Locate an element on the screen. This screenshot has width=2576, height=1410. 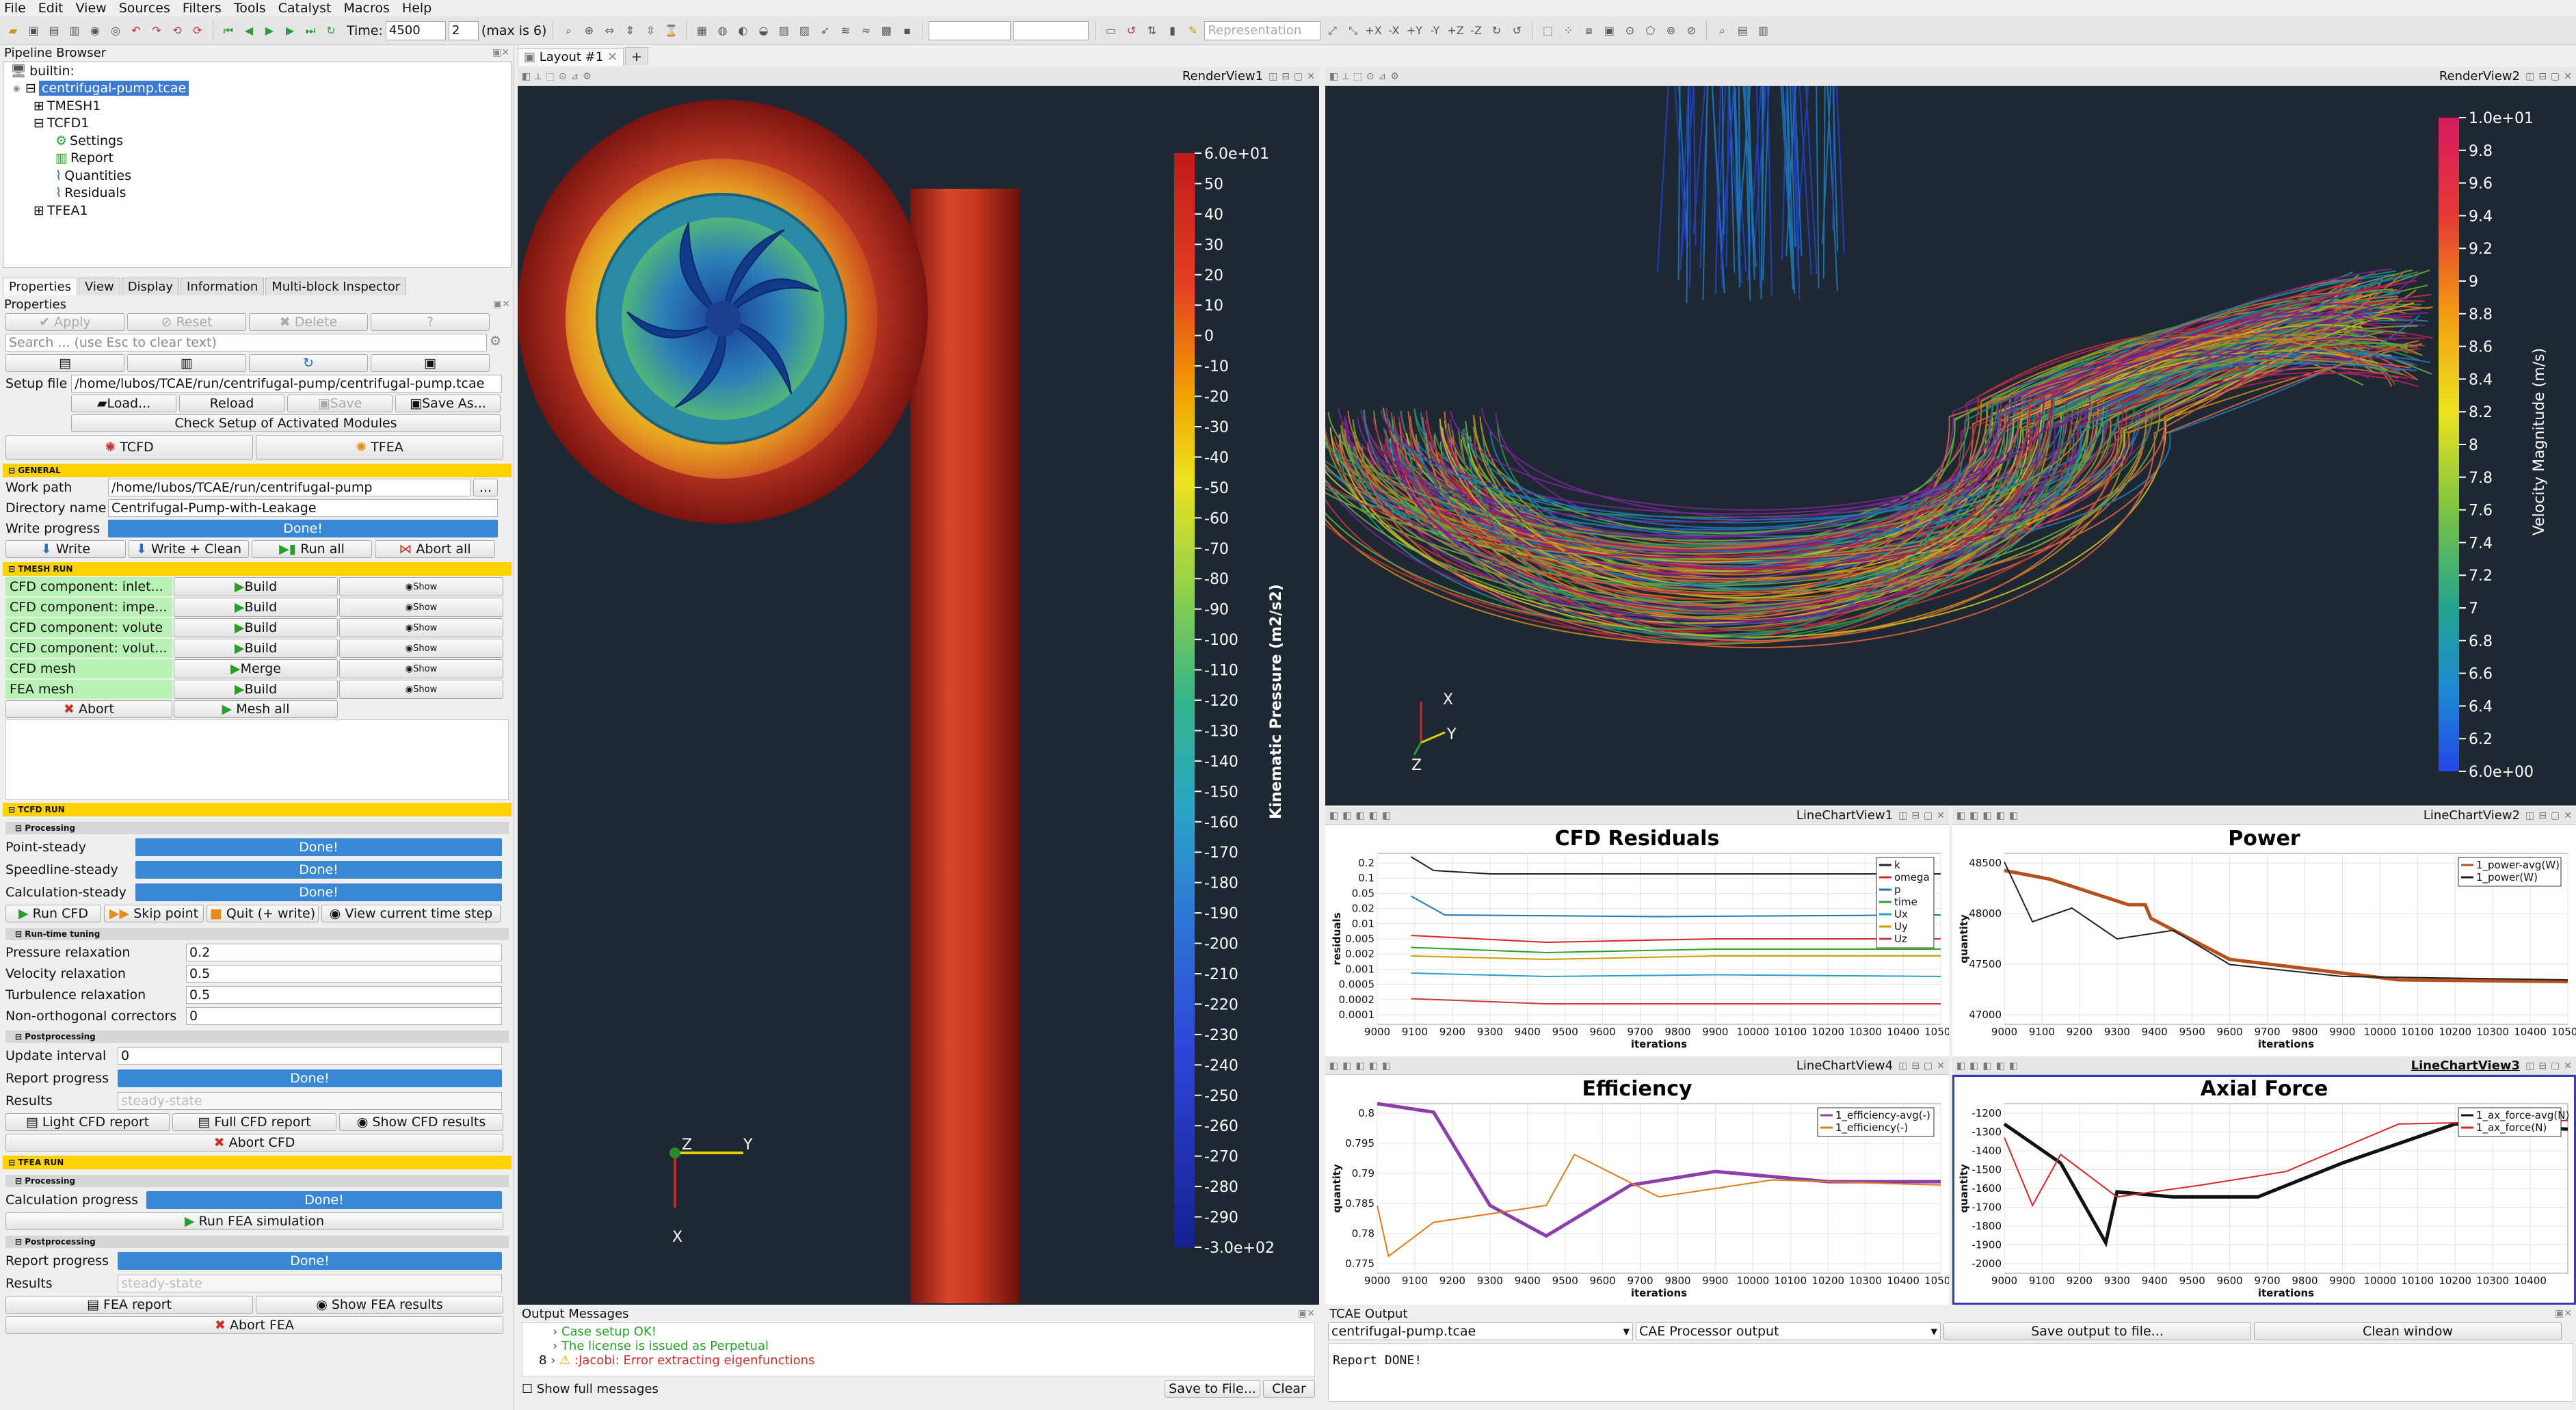
clean-window-button: Clean window is located at coordinates (2408, 1331).